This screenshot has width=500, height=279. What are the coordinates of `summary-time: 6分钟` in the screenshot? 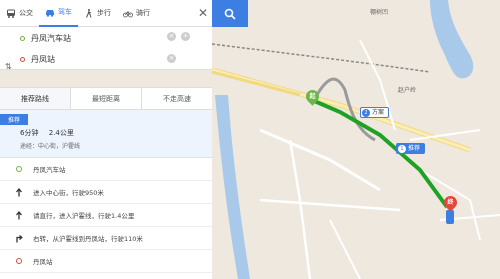 It's located at (29, 133).